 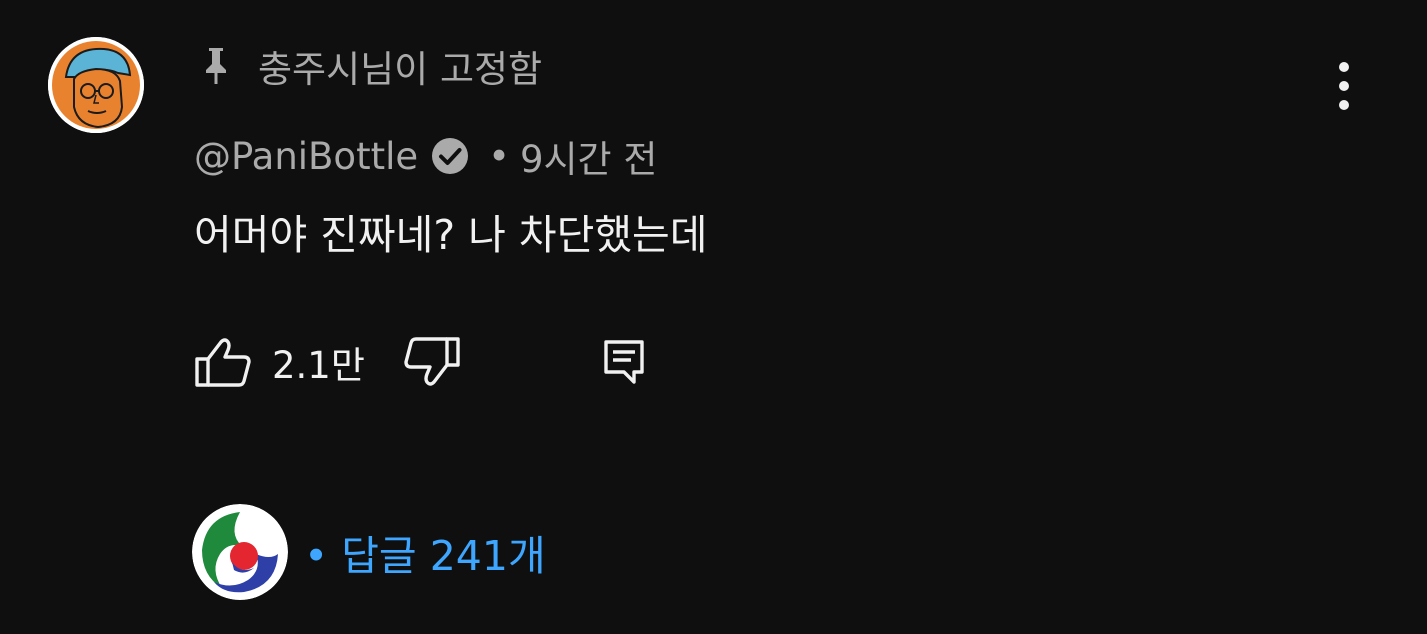 I want to click on view-replies-button: • 답글 241개, so click(x=369, y=552).